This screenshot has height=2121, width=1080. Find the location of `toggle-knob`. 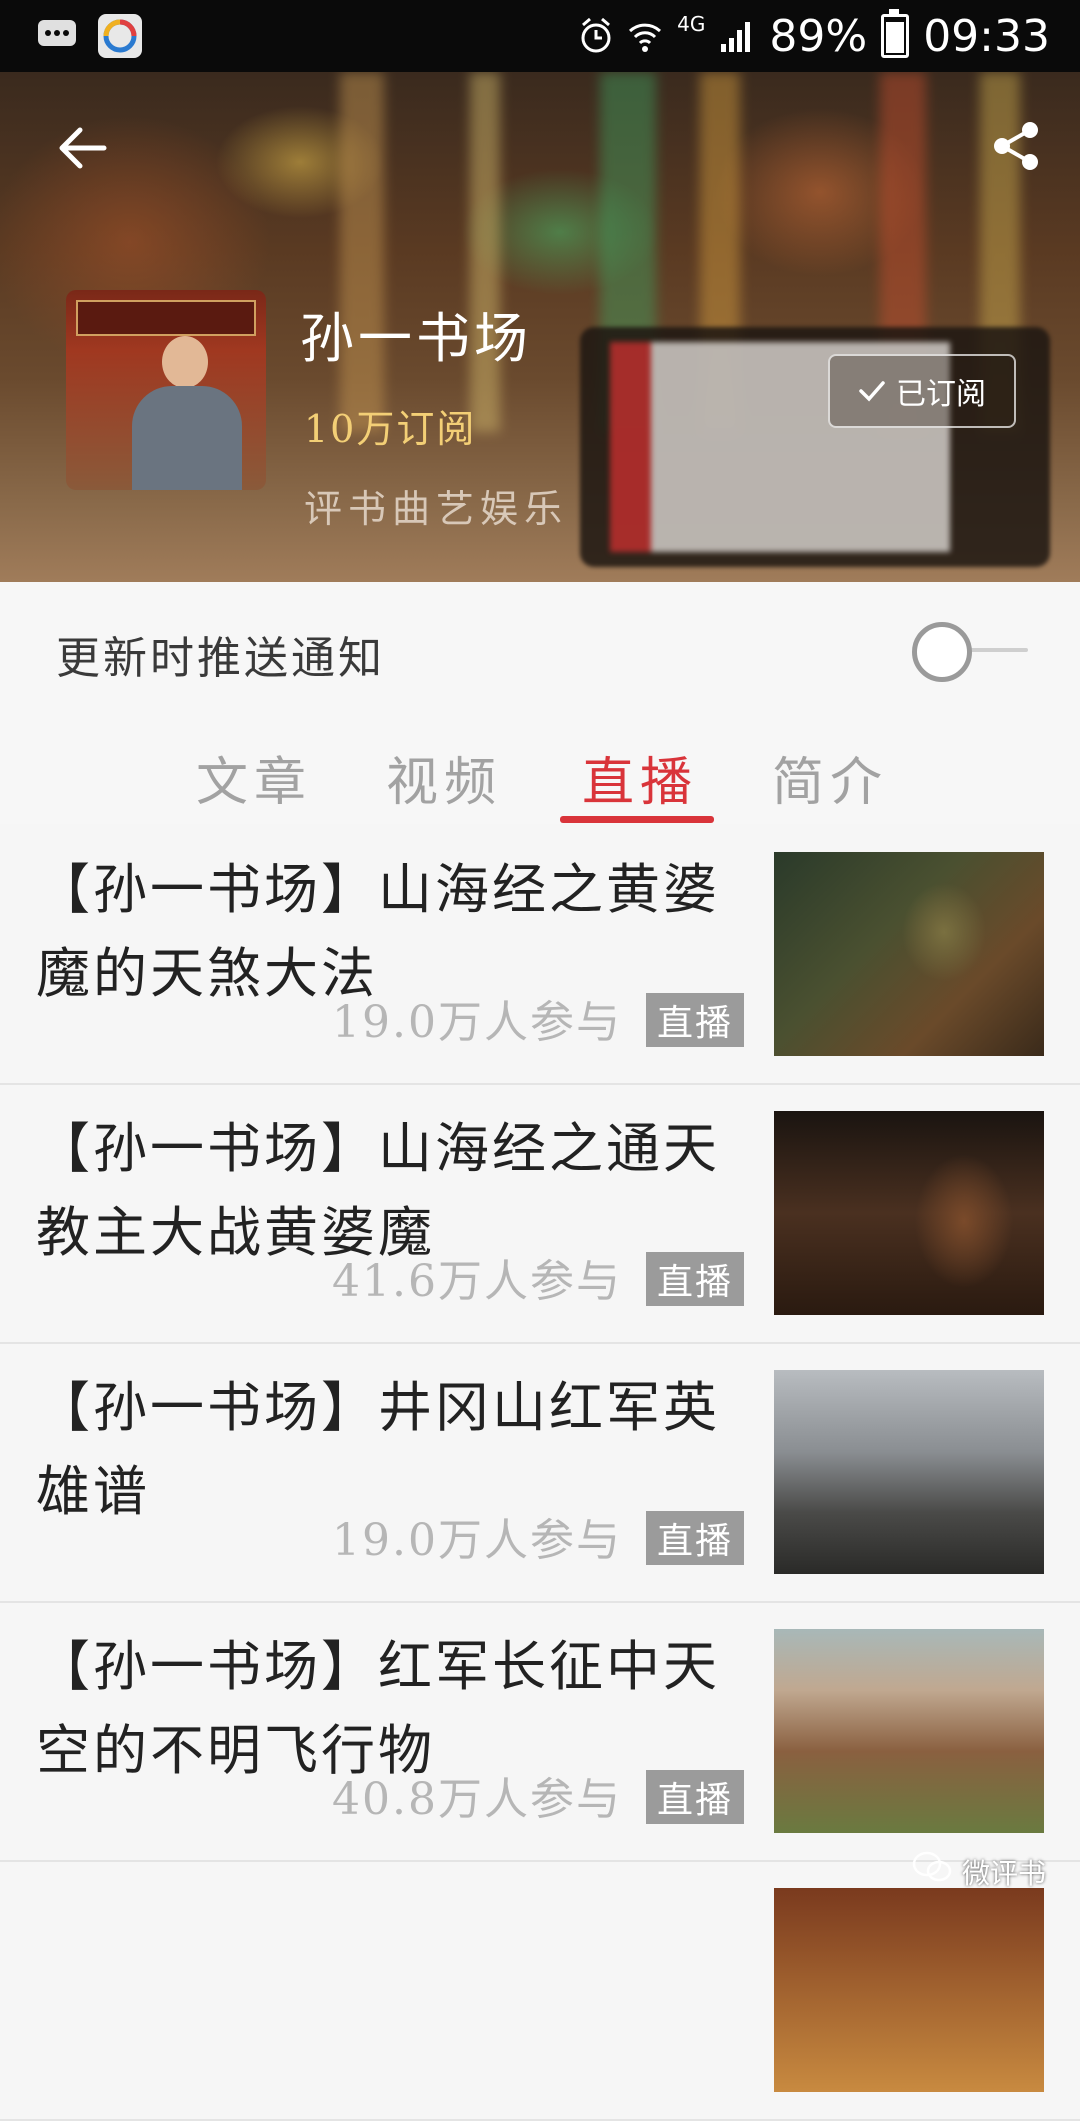

toggle-knob is located at coordinates (942, 652).